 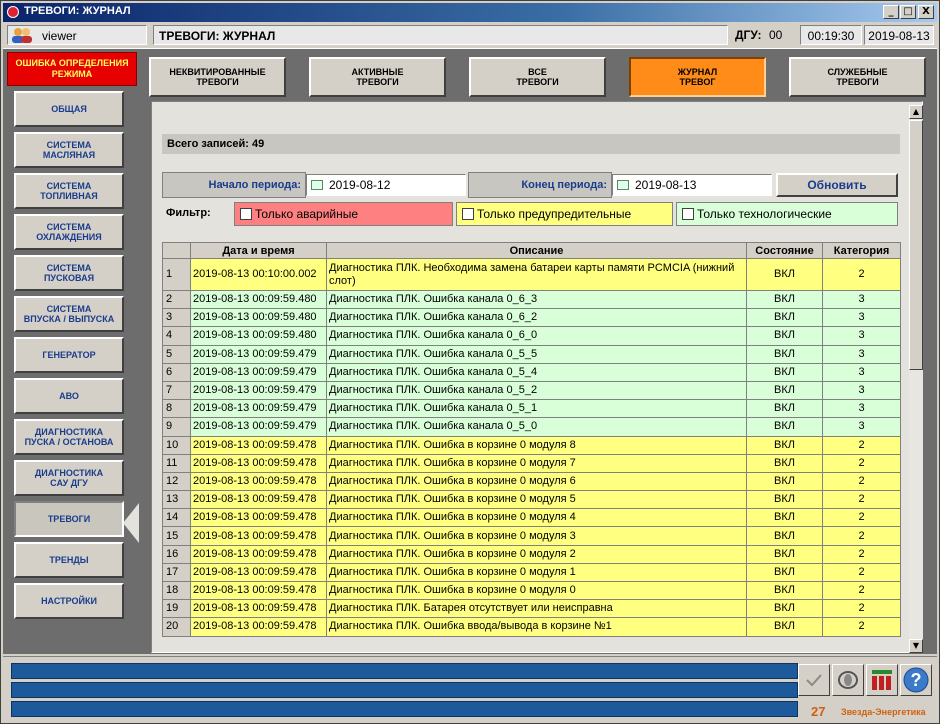 What do you see at coordinates (69, 396) in the screenshot?
I see `sidebar-item-avo: АВО` at bounding box center [69, 396].